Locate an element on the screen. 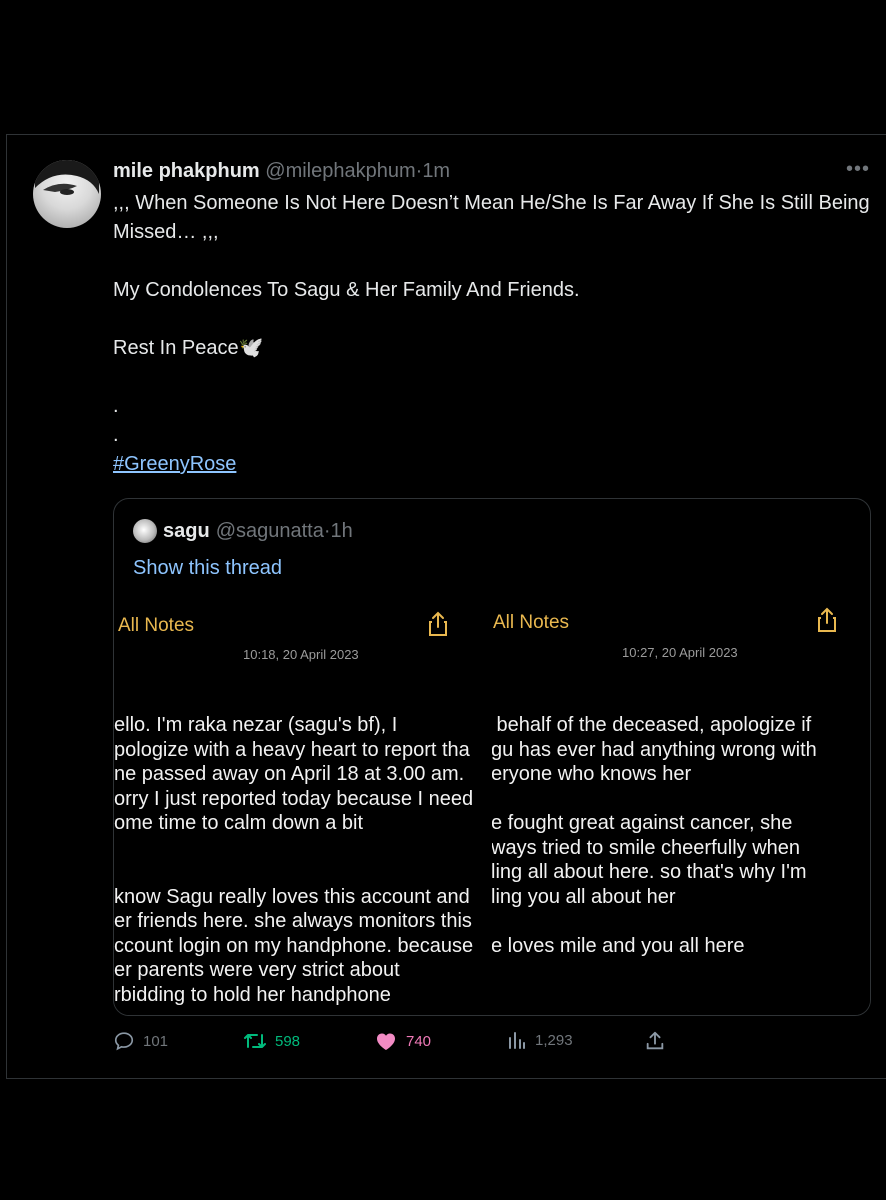  views-icon is located at coordinates (517, 1040).